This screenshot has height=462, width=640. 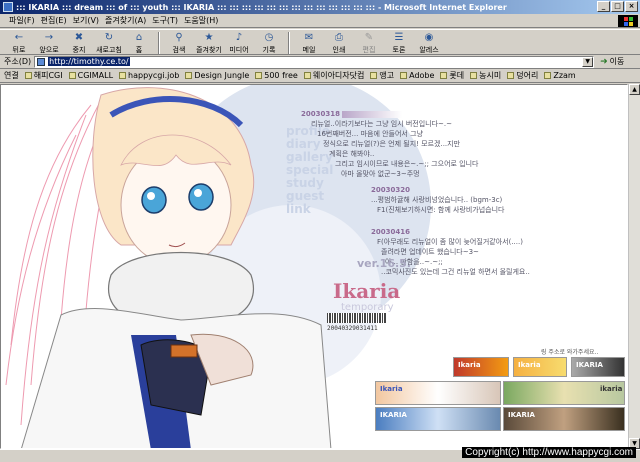 What do you see at coordinates (430, 252) in the screenshot?
I see `post-line: 졸려라면 업데이트 했습니다~3~` at bounding box center [430, 252].